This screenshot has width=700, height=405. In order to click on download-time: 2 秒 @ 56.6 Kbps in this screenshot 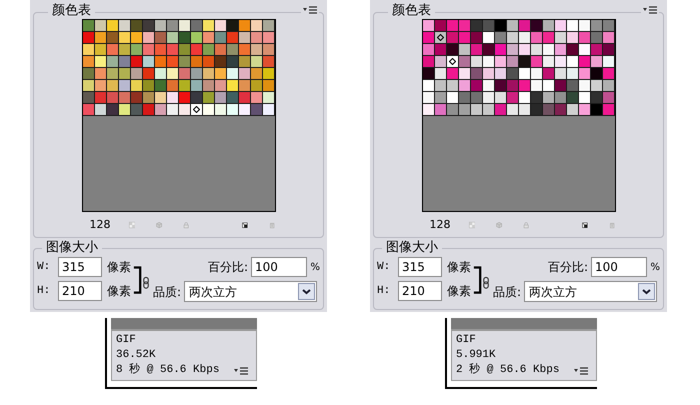, I will do `click(508, 370)`.